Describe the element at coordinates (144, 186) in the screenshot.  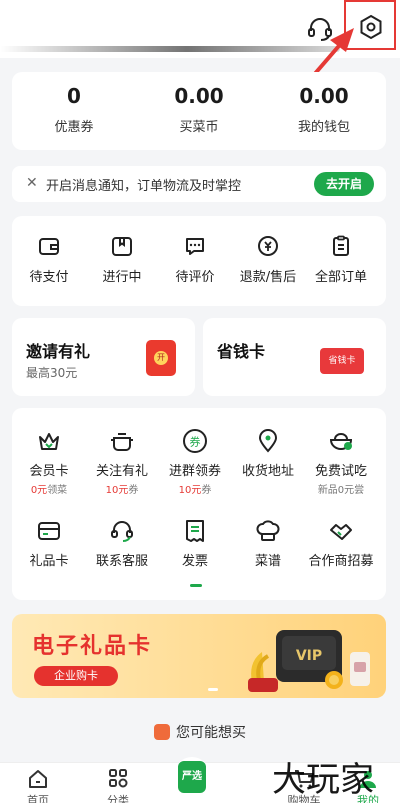
I see `notification-text: 开启消息通知，订单物流及时掌控` at that location.